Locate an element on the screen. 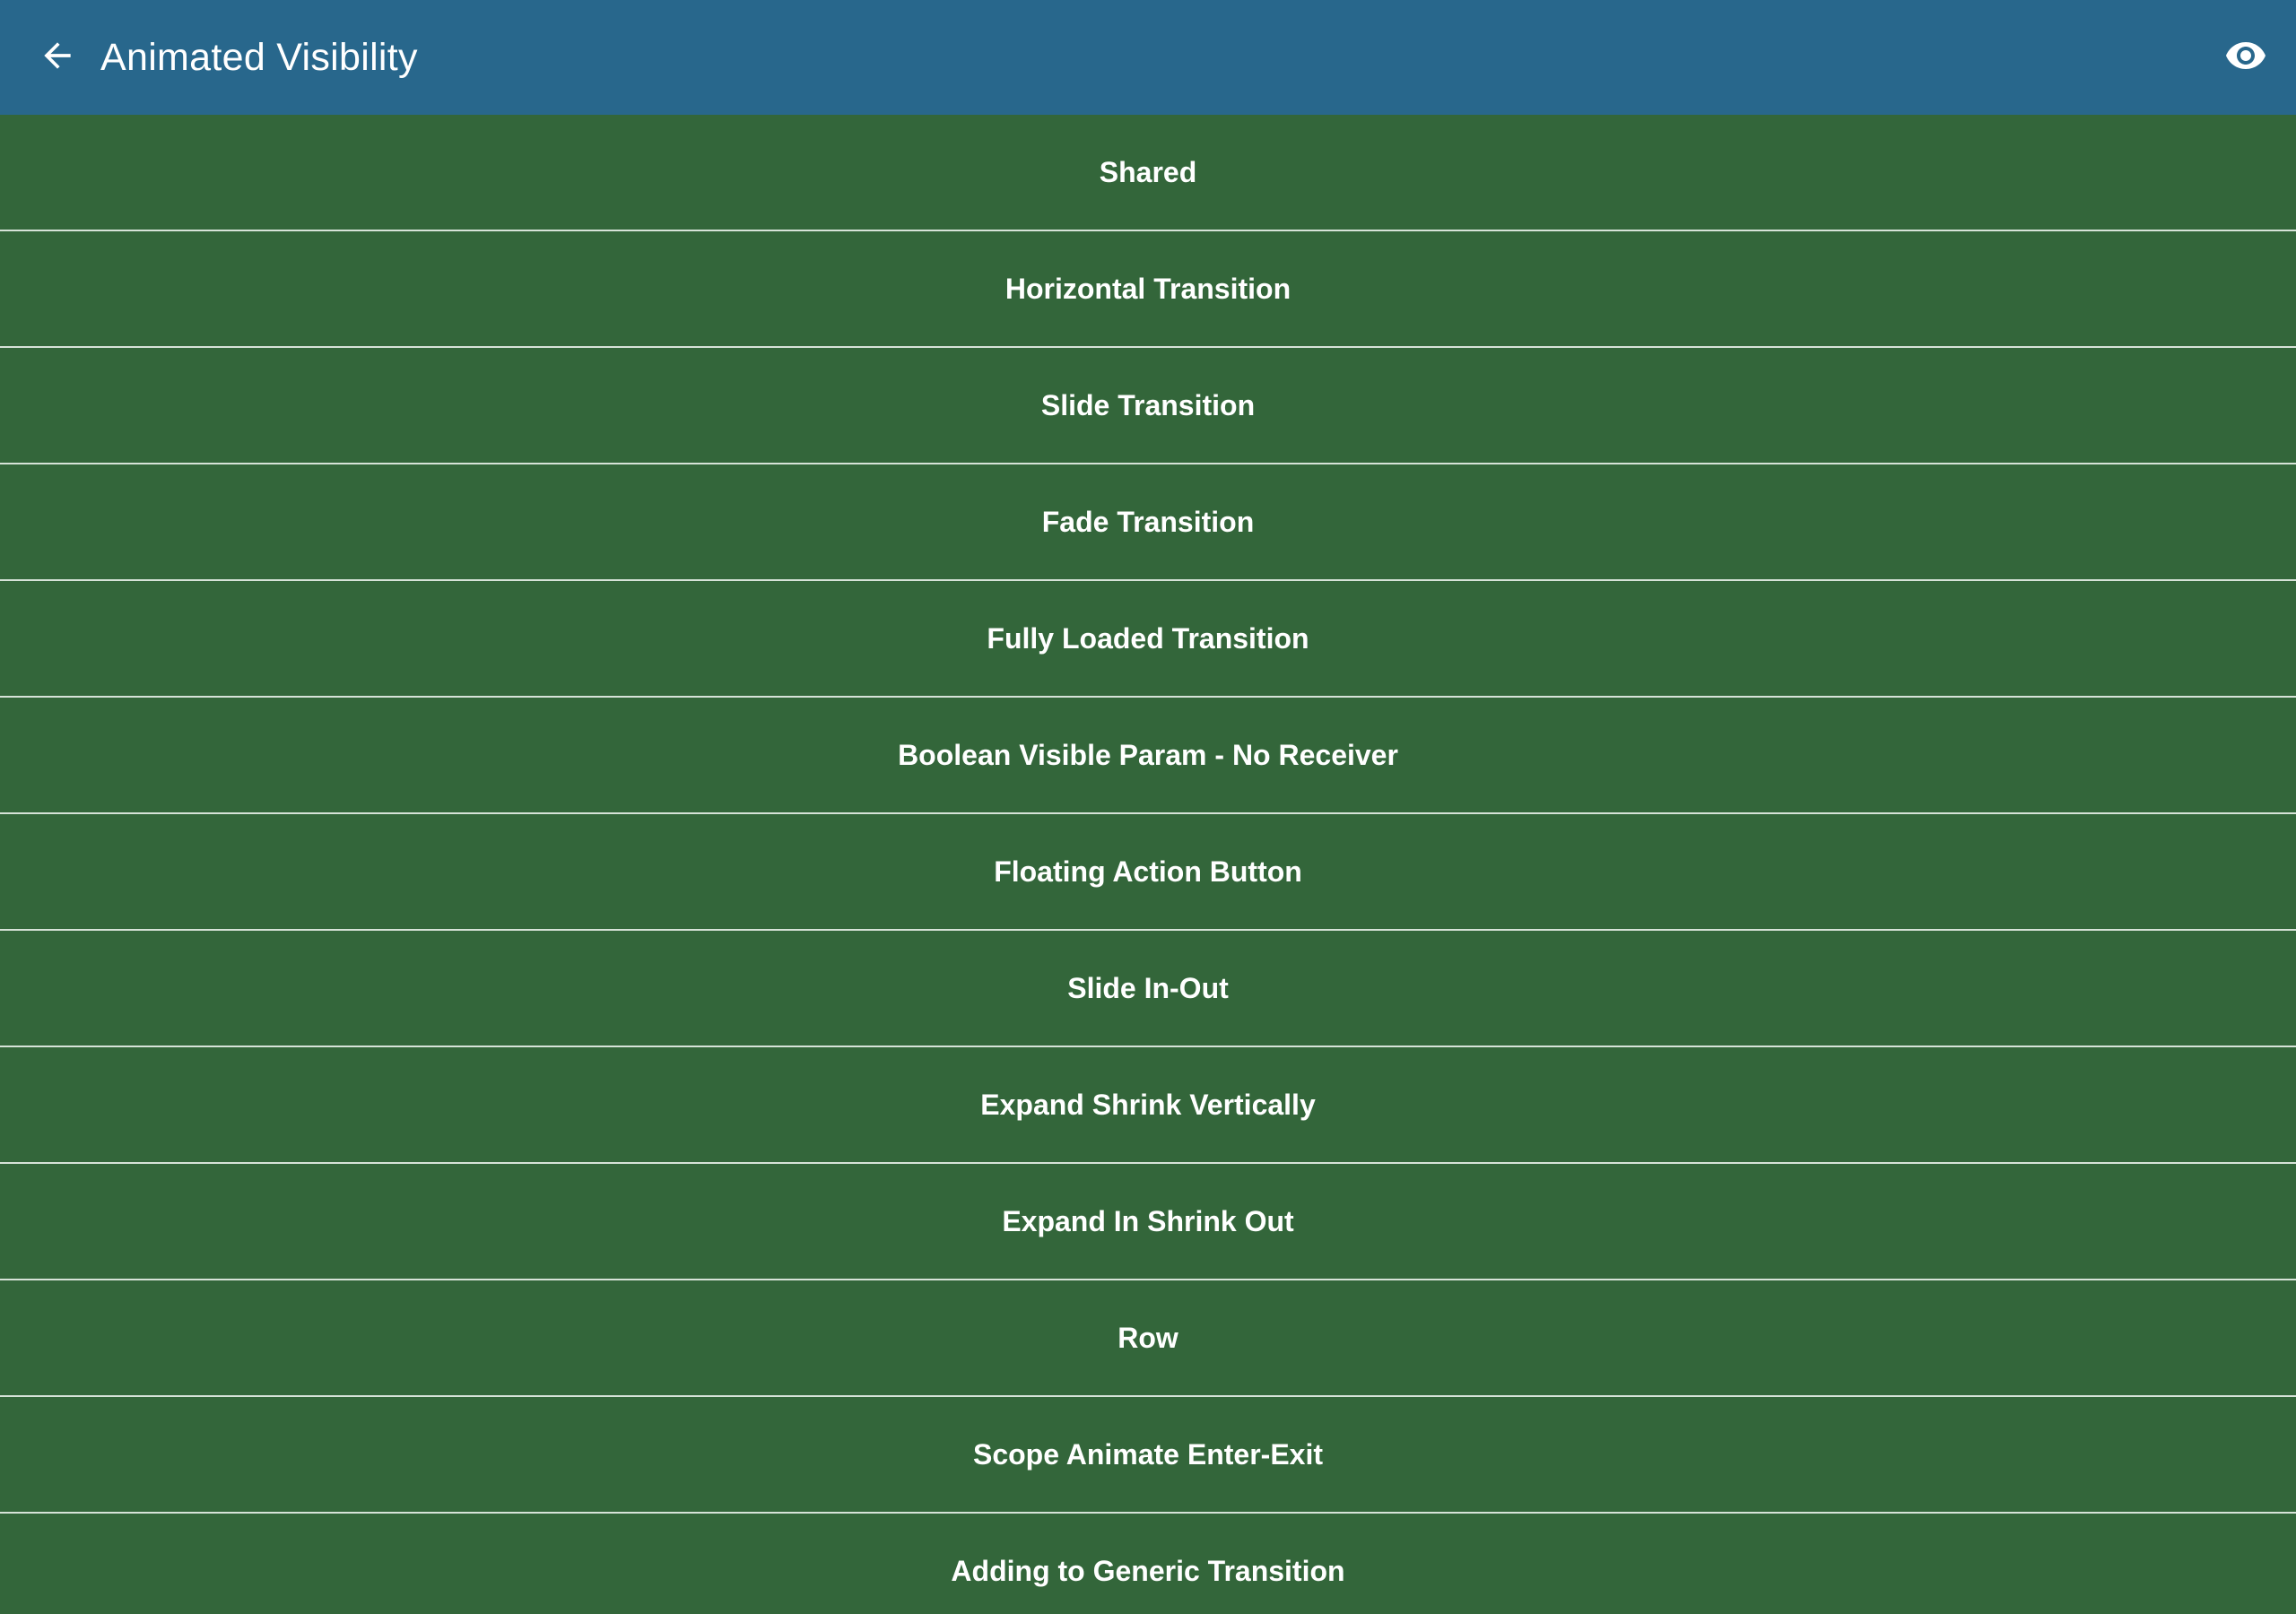 This screenshot has height=1614, width=2296. list-item-row: Row is located at coordinates (1148, 1338).